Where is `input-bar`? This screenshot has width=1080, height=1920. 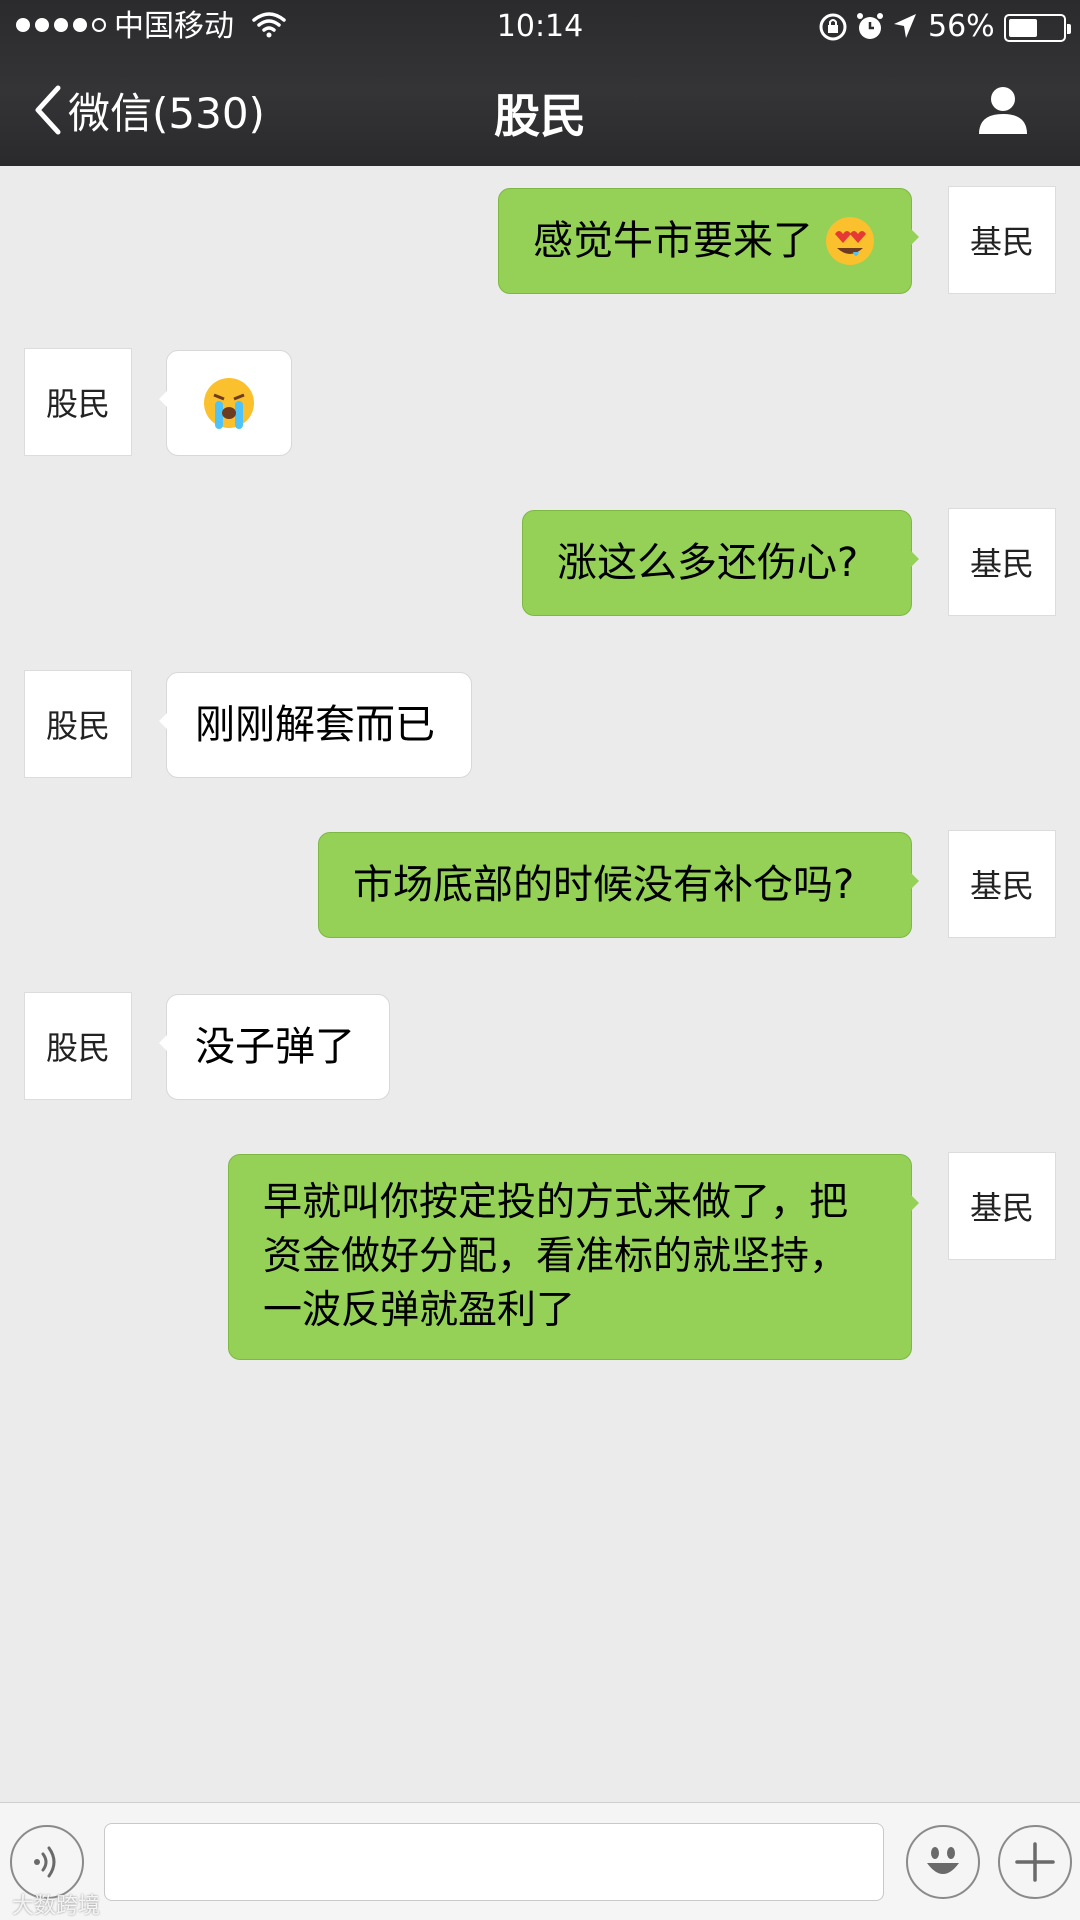 input-bar is located at coordinates (540, 1861).